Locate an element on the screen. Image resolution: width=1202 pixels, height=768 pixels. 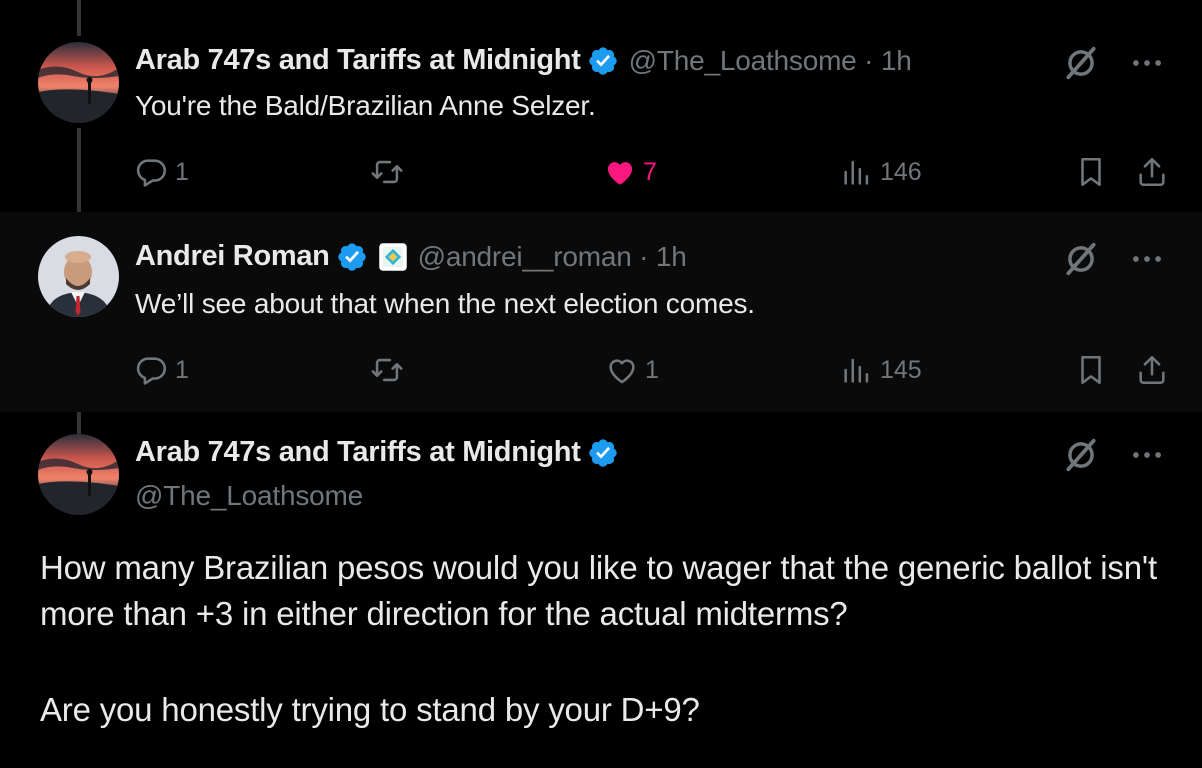
handle-and-time: @andrei__roman · 1h is located at coordinates (552, 257).